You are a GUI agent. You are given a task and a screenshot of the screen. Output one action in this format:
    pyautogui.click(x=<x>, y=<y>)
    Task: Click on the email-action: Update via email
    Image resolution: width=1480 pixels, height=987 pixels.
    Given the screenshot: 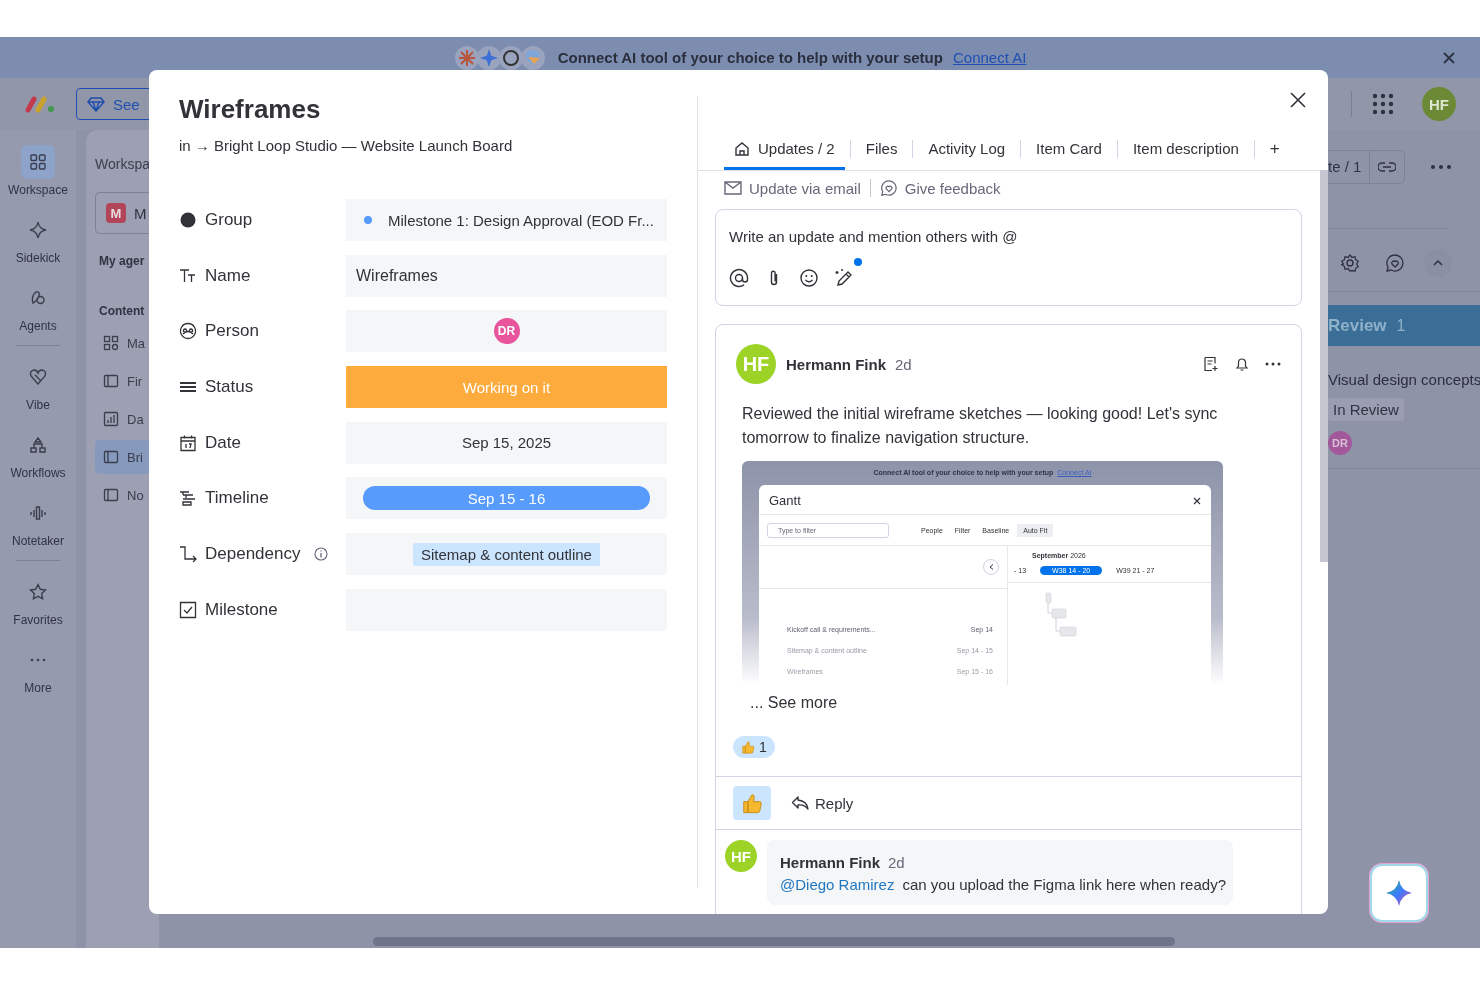 What is the action you would take?
    pyautogui.click(x=792, y=188)
    